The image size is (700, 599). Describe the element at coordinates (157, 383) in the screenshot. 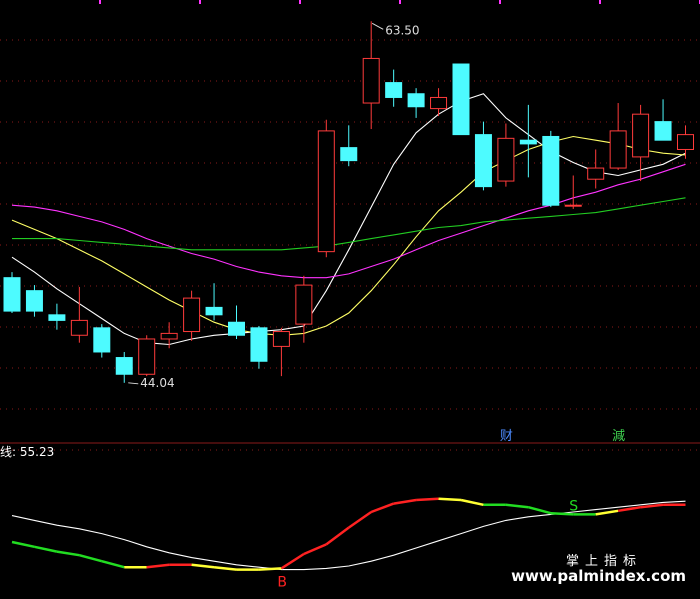

I see `low-price-label: 44.04` at that location.